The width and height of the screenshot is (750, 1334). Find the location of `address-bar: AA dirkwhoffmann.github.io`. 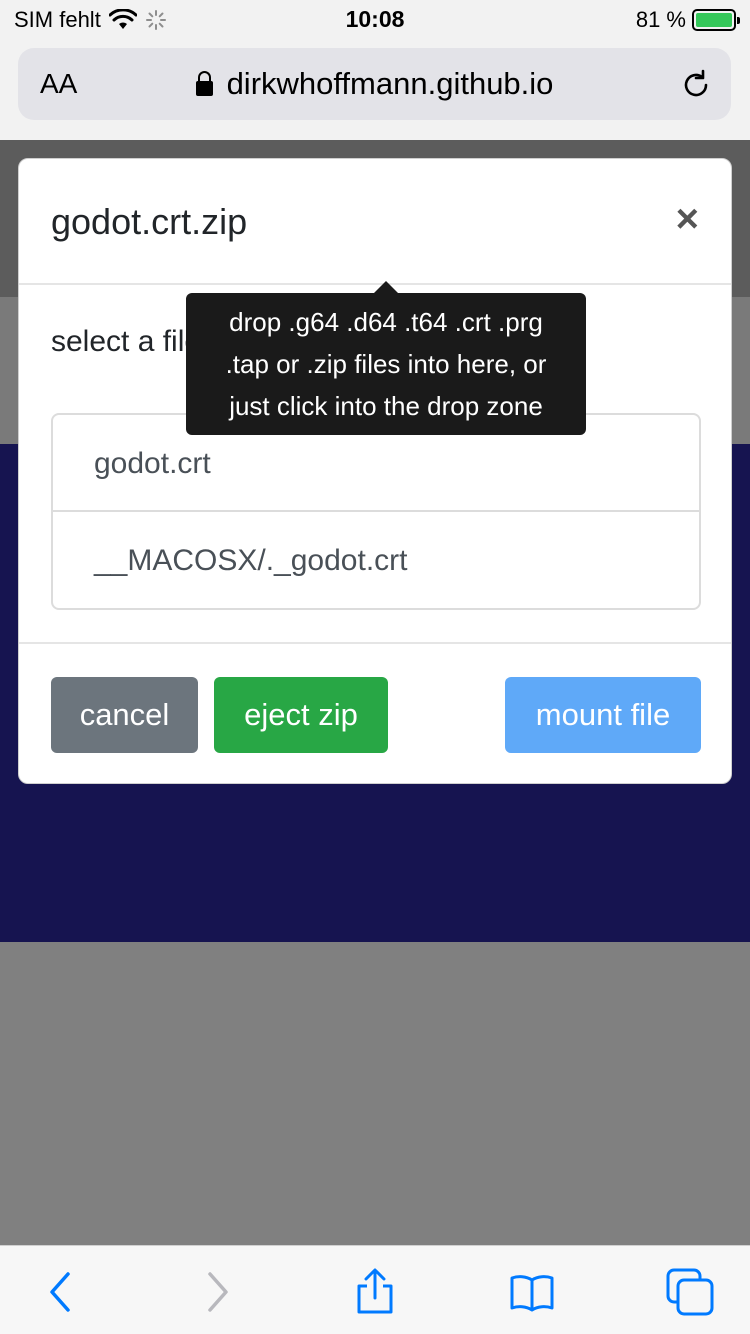

address-bar: AA dirkwhoffmann.github.io is located at coordinates (374, 84).